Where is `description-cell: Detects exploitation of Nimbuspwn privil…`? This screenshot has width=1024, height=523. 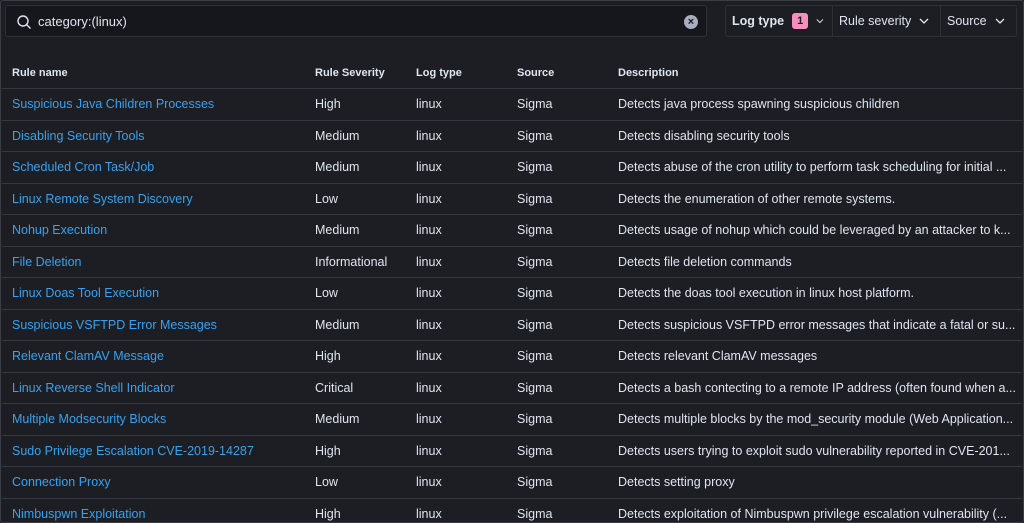 description-cell: Detects exploitation of Nimbuspwn privil… is located at coordinates (815, 510).